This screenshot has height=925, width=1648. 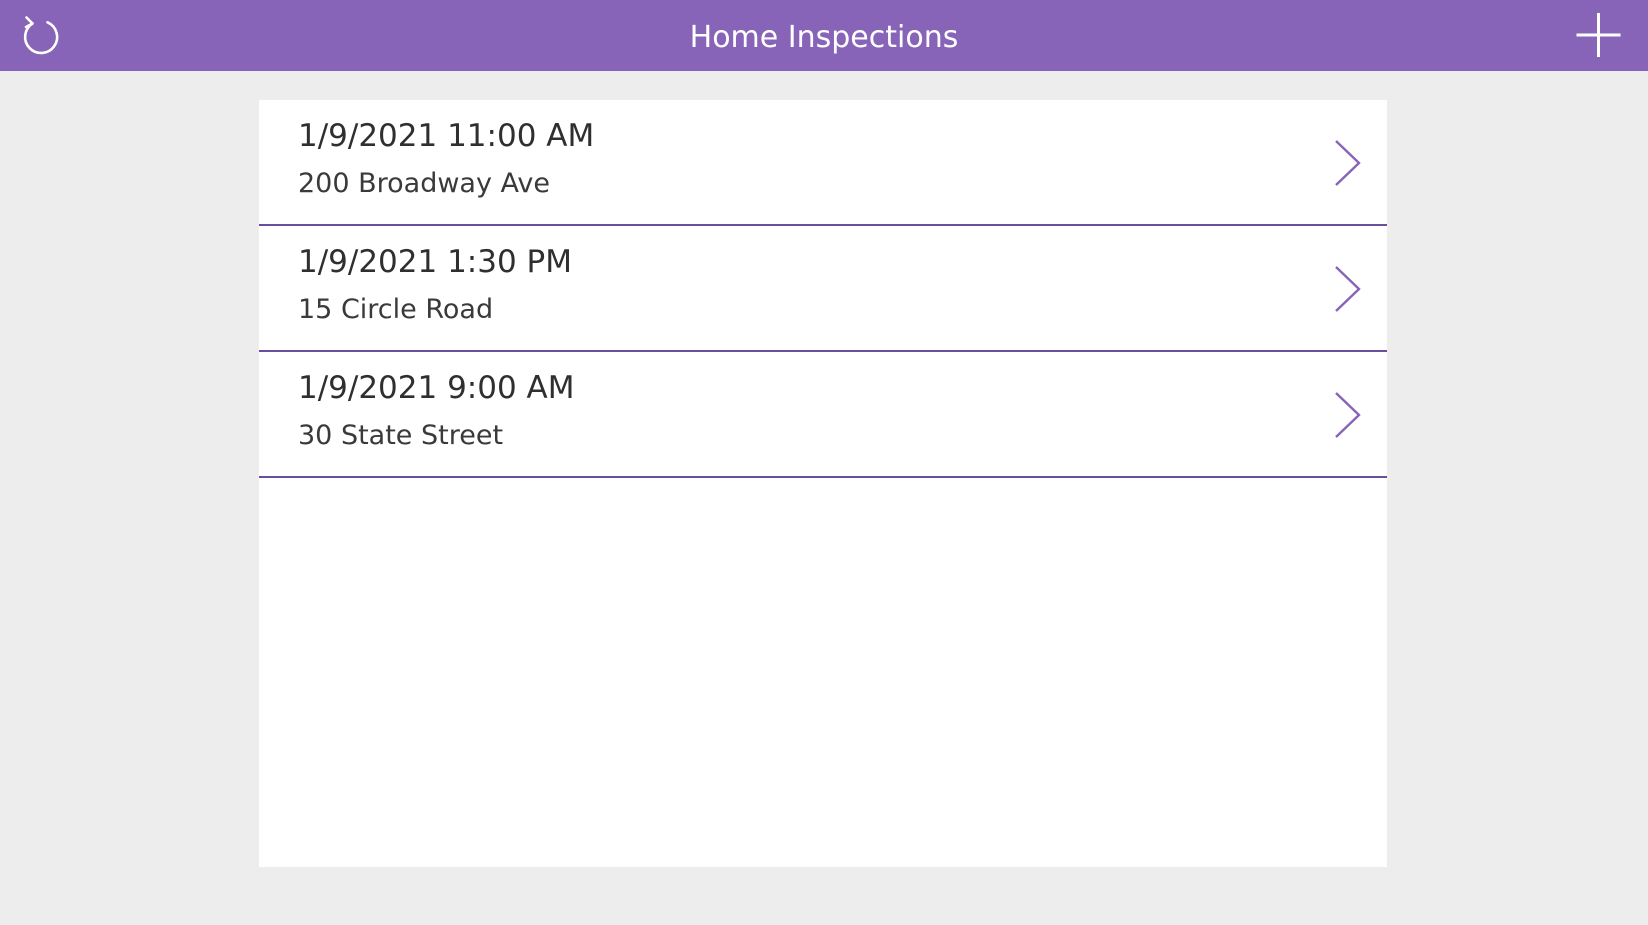 I want to click on list-item: 1/9/2021 11:00 AM 200 Broadway Ave, so click(x=823, y=163).